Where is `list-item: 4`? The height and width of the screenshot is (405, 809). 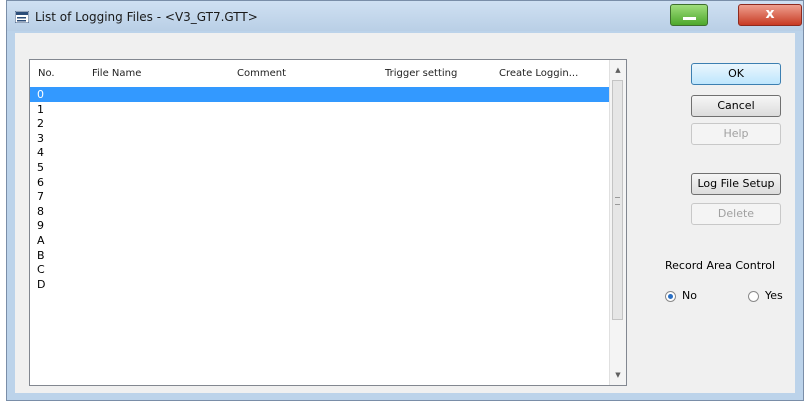
list-item: 4 is located at coordinates (320, 152).